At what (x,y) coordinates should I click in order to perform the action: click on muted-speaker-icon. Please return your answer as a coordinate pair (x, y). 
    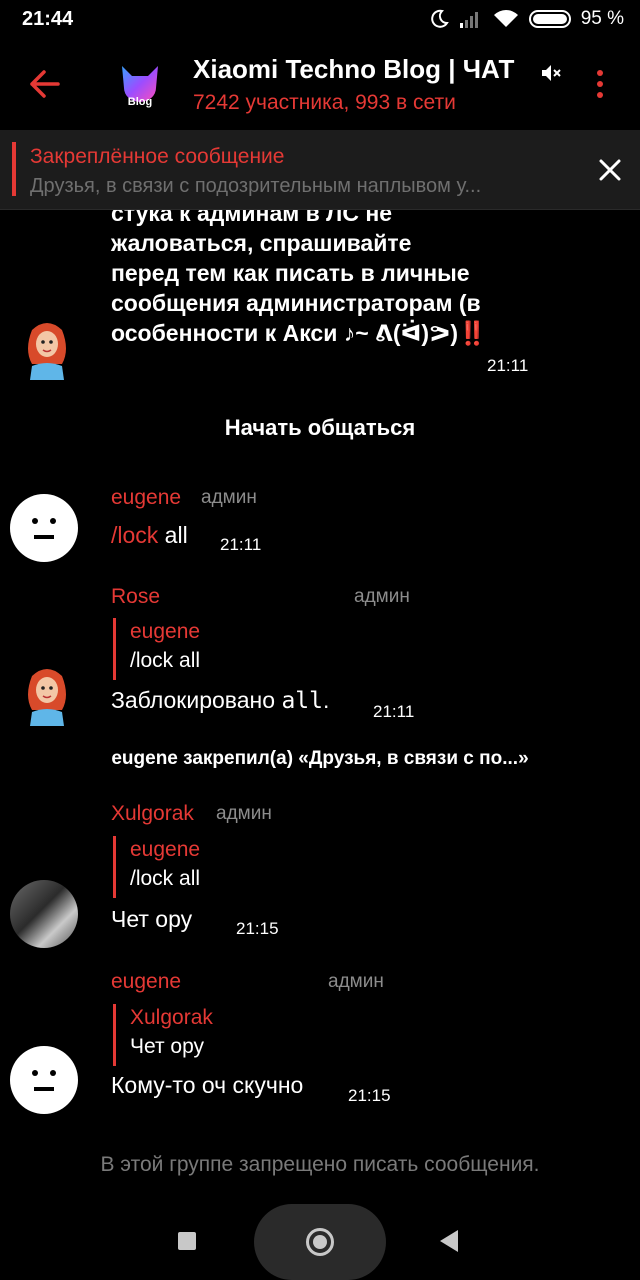
    Looking at the image, I should click on (551, 73).